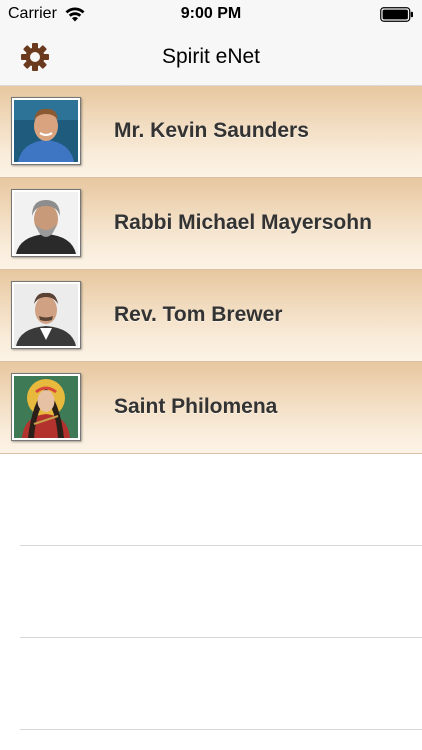 This screenshot has height=750, width=422. What do you see at coordinates (196, 406) in the screenshot?
I see `contact-name: Saint Philomena` at bounding box center [196, 406].